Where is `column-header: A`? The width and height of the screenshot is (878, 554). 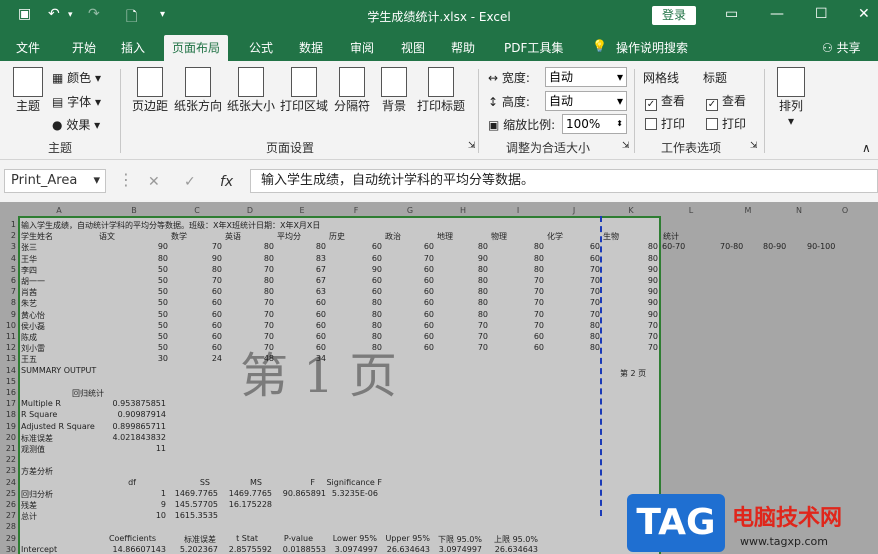 column-header: A is located at coordinates (59, 210).